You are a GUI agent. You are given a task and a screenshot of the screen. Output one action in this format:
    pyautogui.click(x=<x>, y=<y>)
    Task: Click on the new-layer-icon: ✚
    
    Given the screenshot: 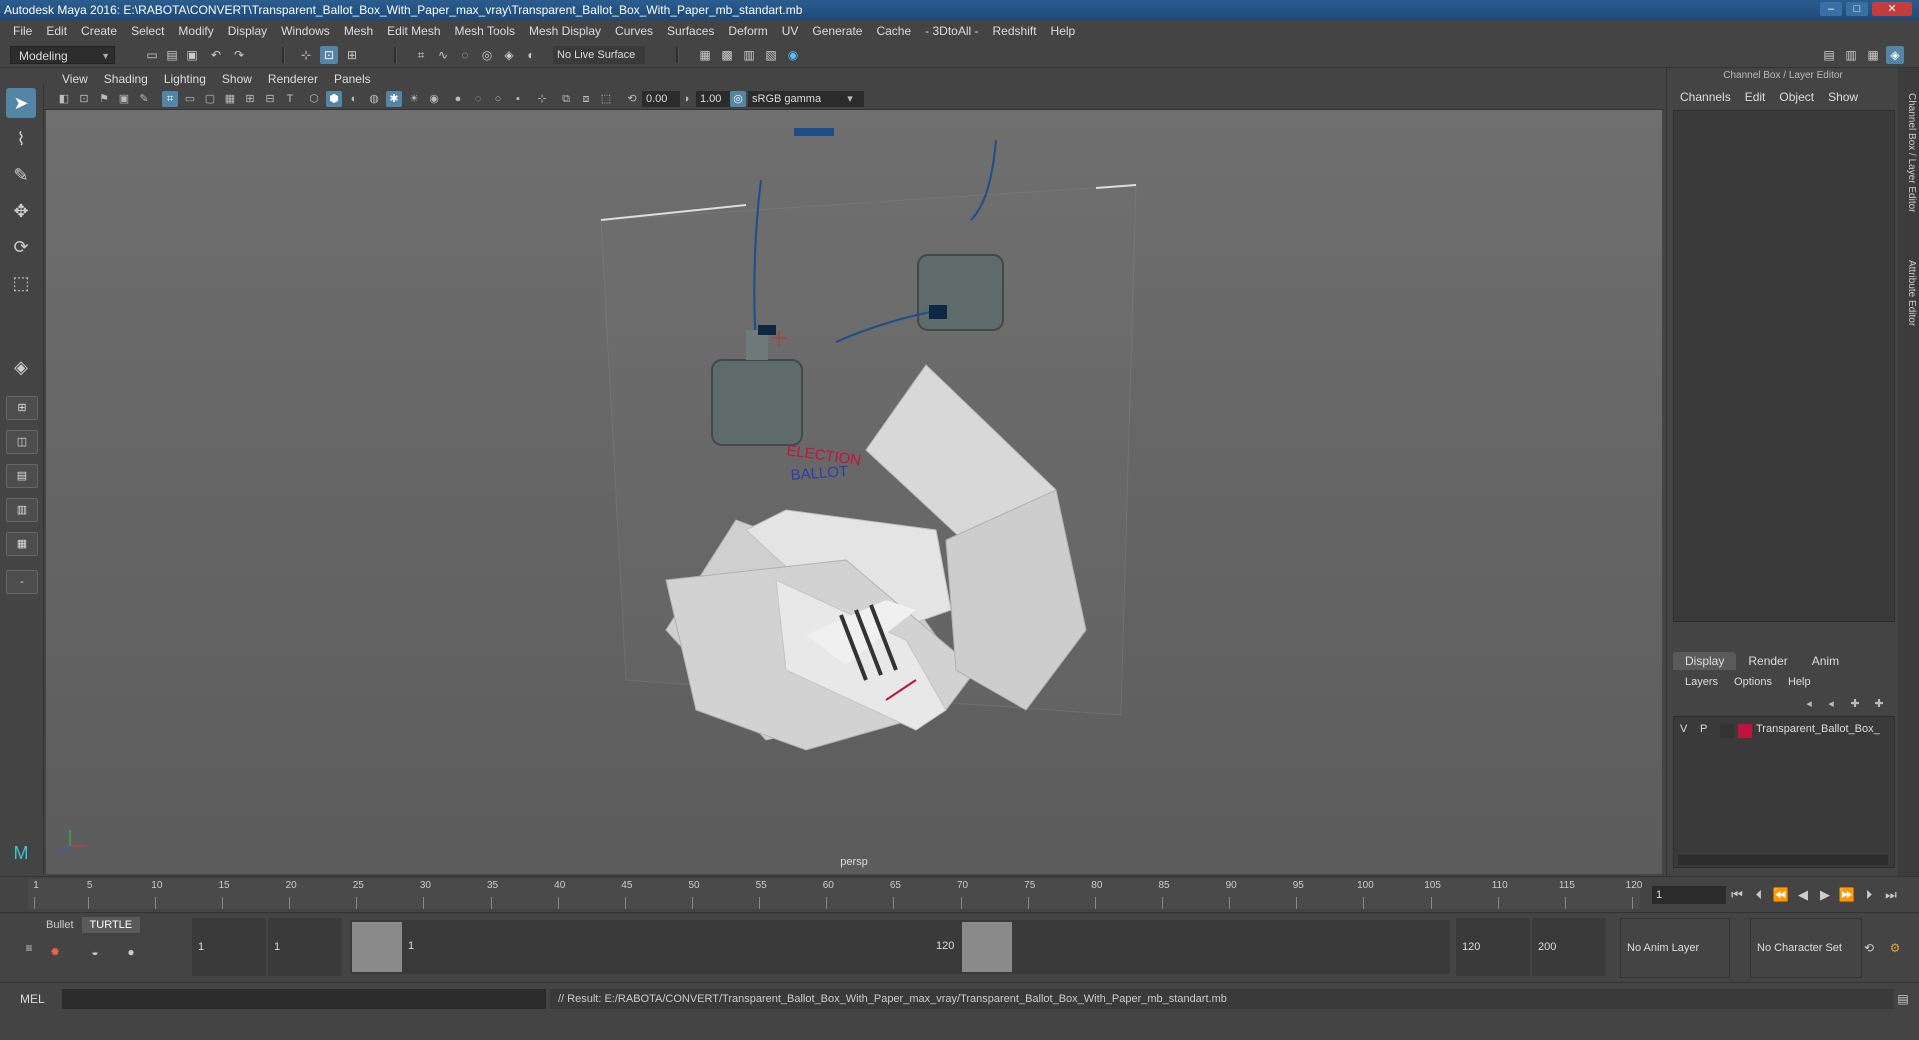 What is the action you would take?
    pyautogui.click(x=1855, y=704)
    